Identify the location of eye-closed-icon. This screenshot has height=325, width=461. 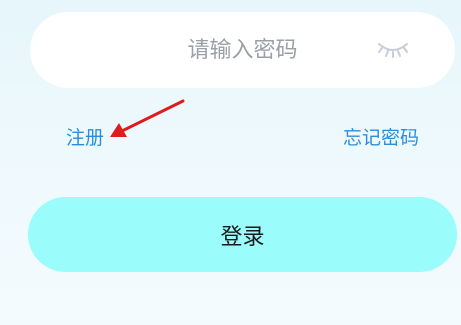
(393, 50).